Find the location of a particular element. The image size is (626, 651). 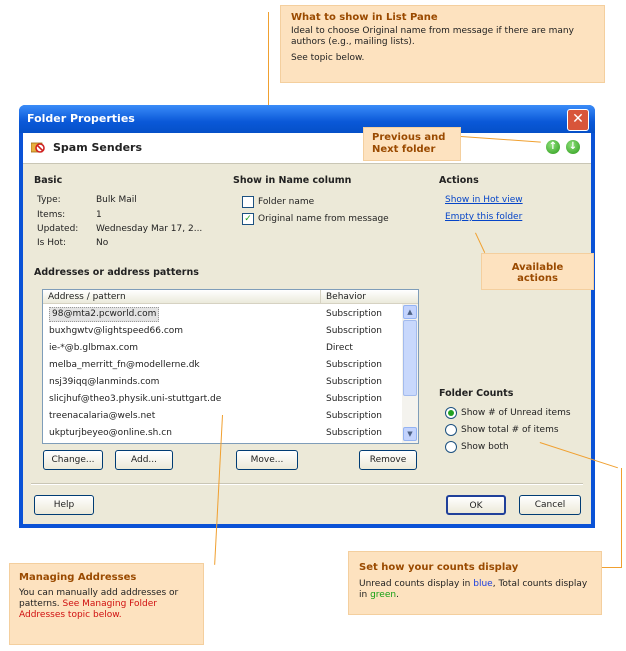

column-header-behavior: Behavior is located at coordinates (369, 297).